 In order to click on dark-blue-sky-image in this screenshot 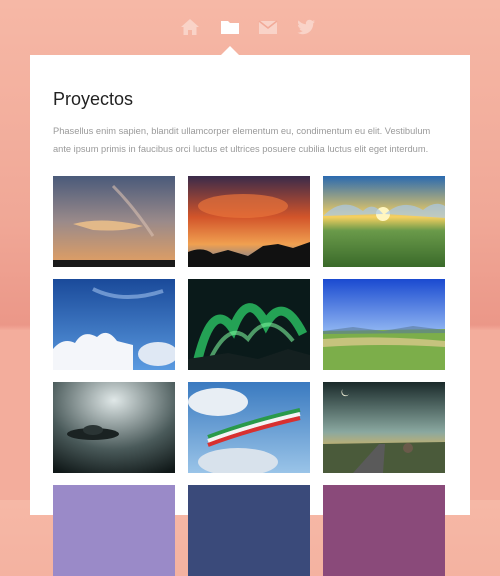, I will do `click(249, 530)`.